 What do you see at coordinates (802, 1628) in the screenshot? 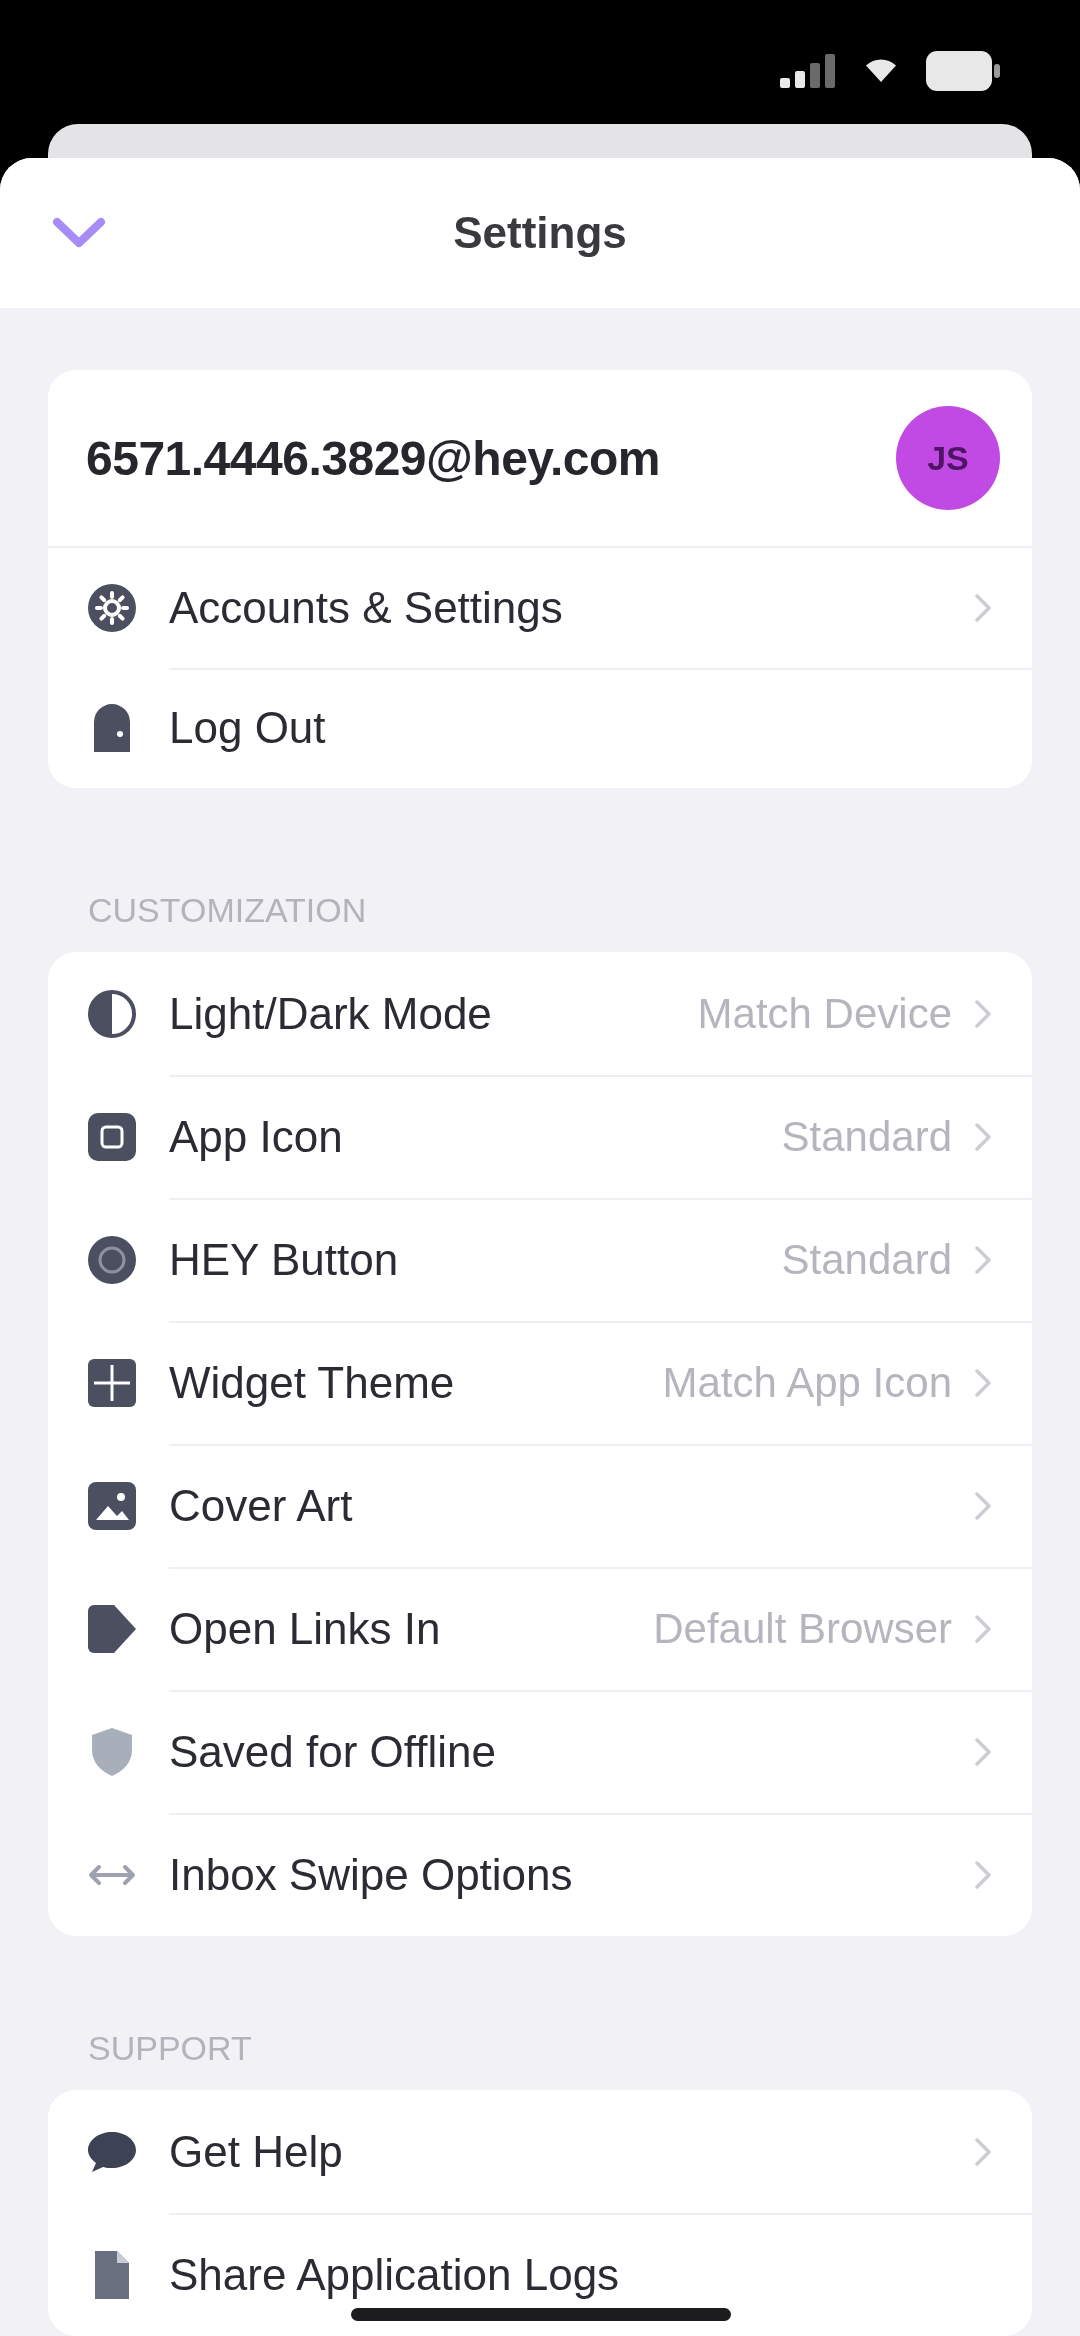
I see `row-value: Default Browser` at bounding box center [802, 1628].